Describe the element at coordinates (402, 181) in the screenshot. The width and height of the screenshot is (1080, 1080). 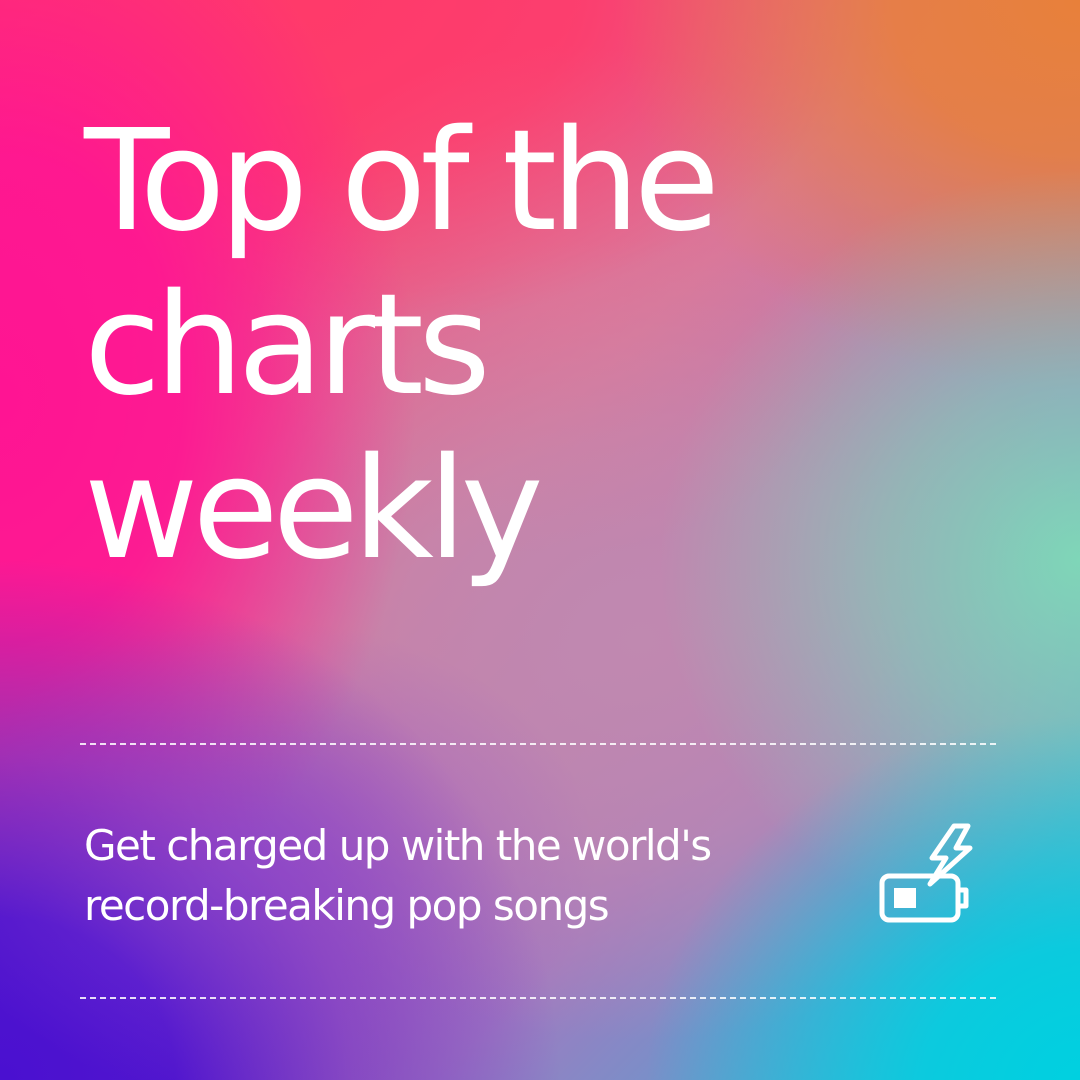
I see `headline-line-1: Top of the` at that location.